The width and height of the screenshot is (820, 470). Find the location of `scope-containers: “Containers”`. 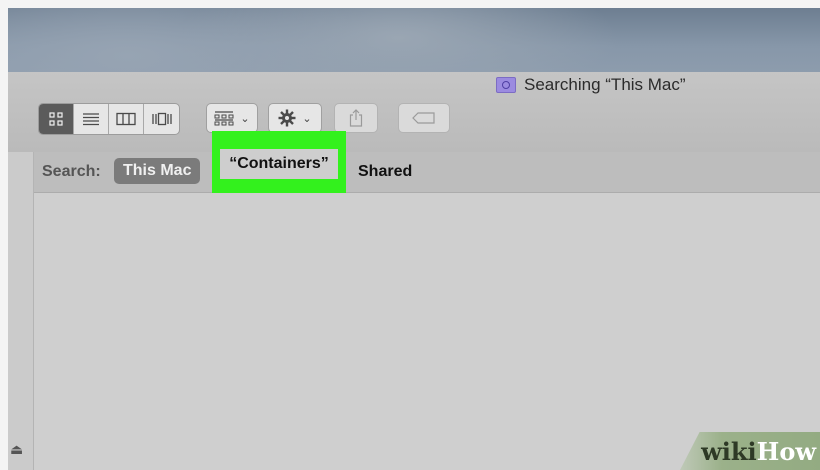

scope-containers: “Containers” is located at coordinates (279, 164).